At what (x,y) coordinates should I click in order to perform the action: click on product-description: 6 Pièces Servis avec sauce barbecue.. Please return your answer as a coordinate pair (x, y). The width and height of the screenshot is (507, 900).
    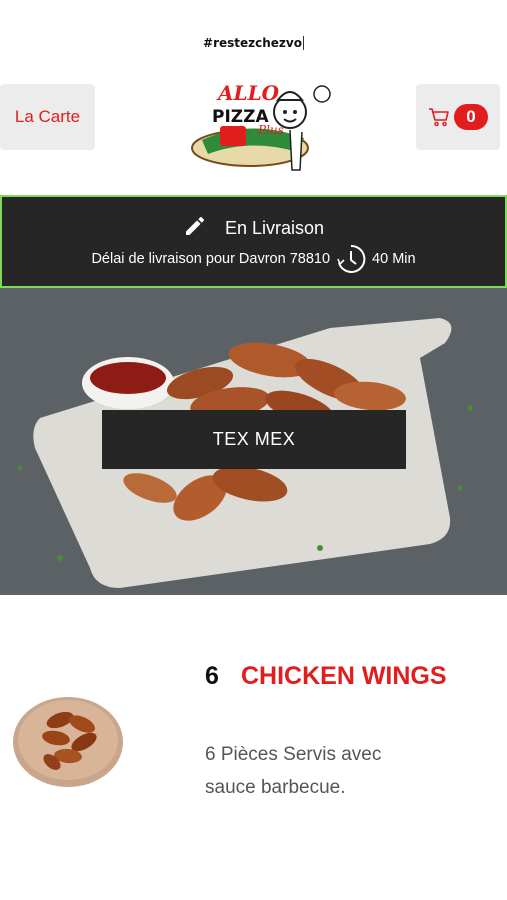
    Looking at the image, I should click on (293, 771).